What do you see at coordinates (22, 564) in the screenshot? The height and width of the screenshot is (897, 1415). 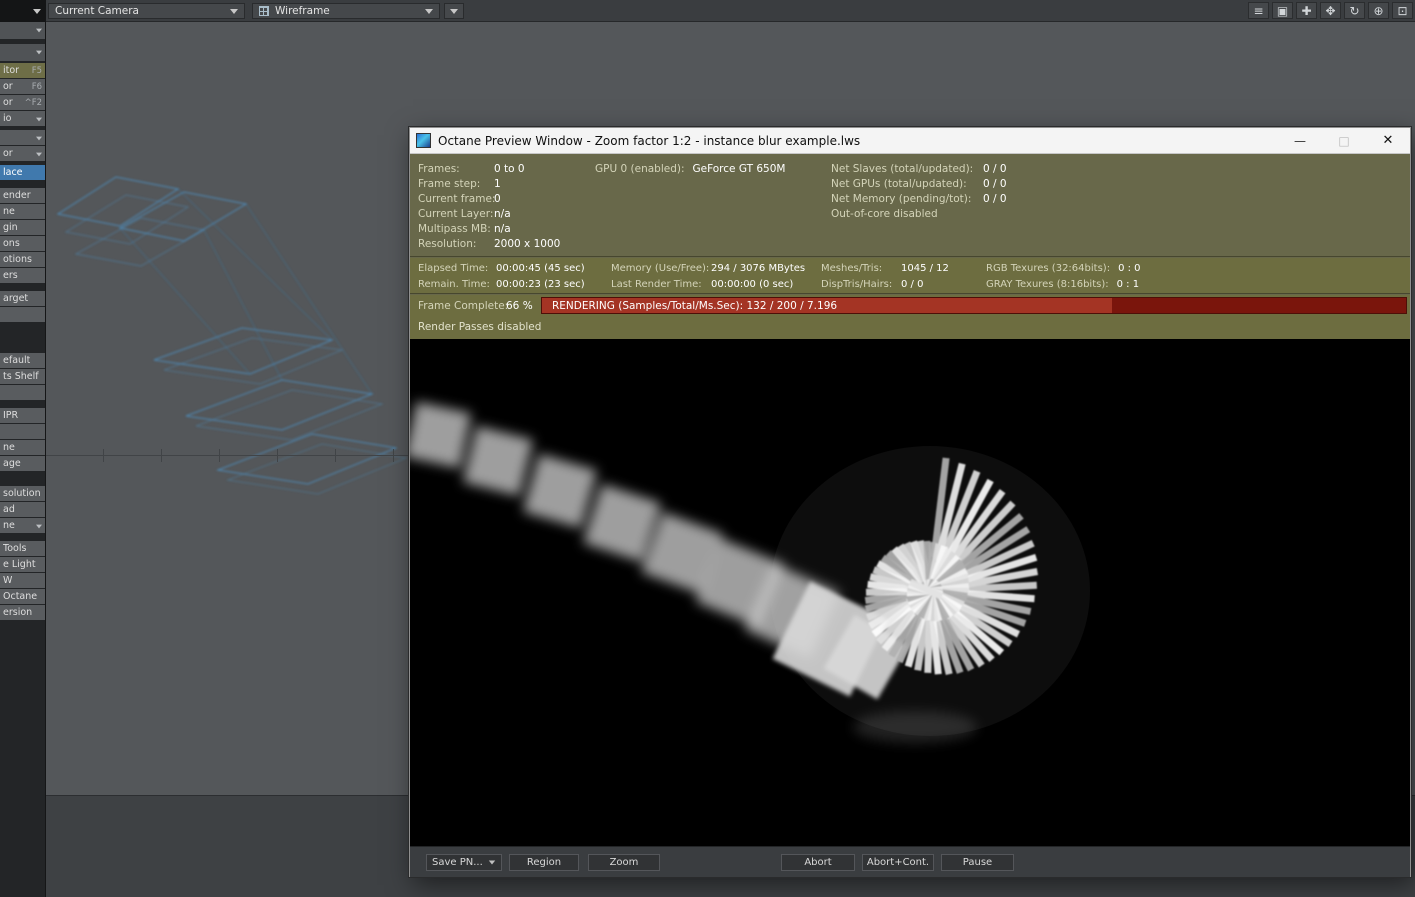 I see `sidebar-item-e-light: e Light` at bounding box center [22, 564].